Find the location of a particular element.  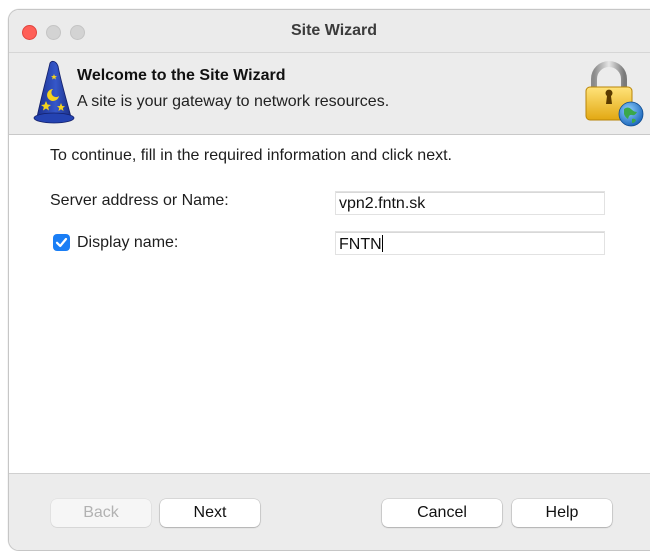

display-name-checkbox is located at coordinates (61, 242).